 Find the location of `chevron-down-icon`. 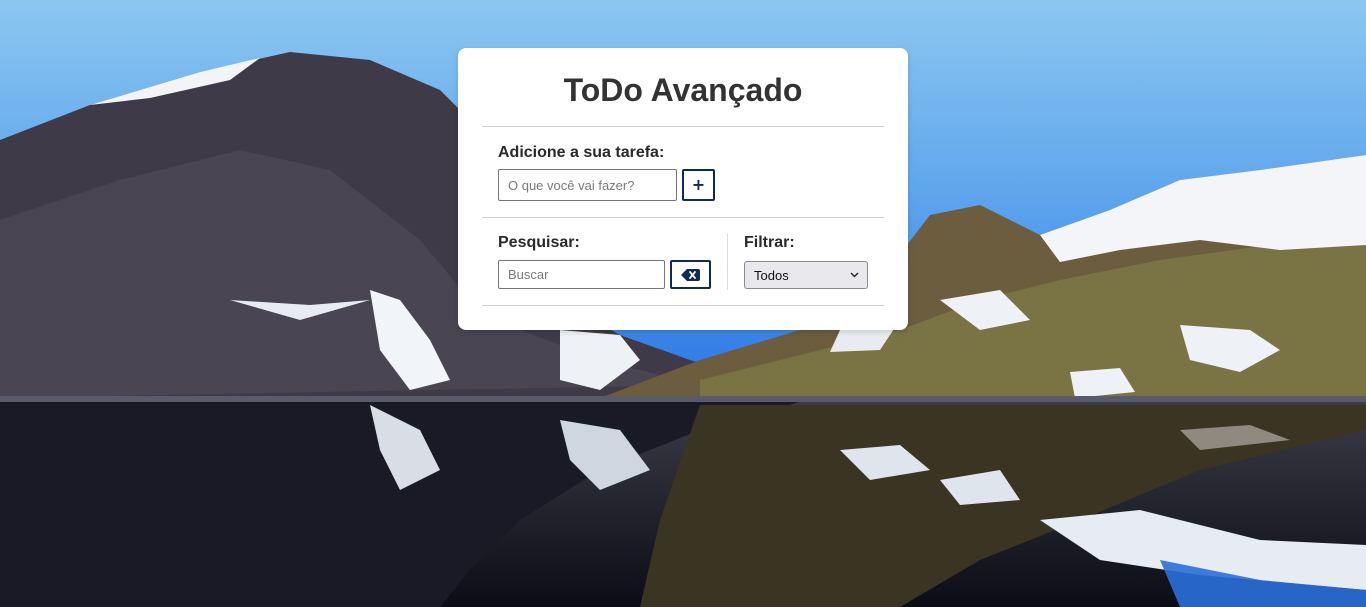

chevron-down-icon is located at coordinates (854, 275).